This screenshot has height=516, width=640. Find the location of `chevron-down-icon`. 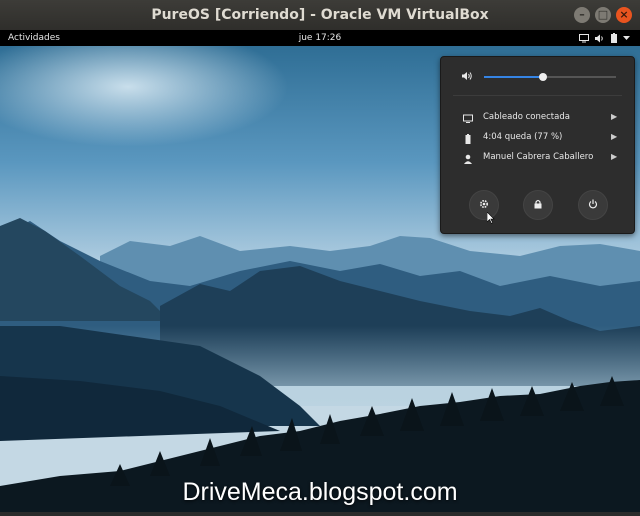

chevron-down-icon is located at coordinates (626, 38).